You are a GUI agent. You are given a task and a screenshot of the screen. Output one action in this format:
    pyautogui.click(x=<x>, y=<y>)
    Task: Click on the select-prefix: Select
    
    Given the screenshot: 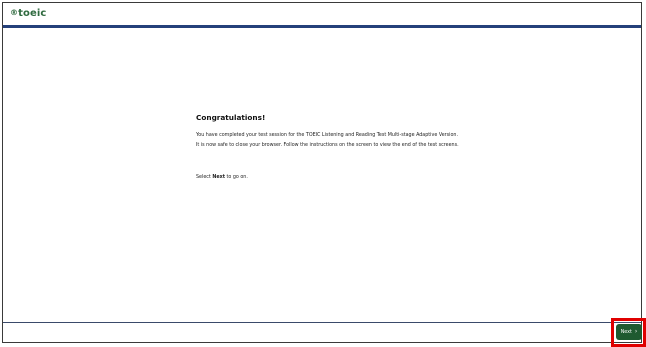 What is the action you would take?
    pyautogui.click(x=204, y=178)
    